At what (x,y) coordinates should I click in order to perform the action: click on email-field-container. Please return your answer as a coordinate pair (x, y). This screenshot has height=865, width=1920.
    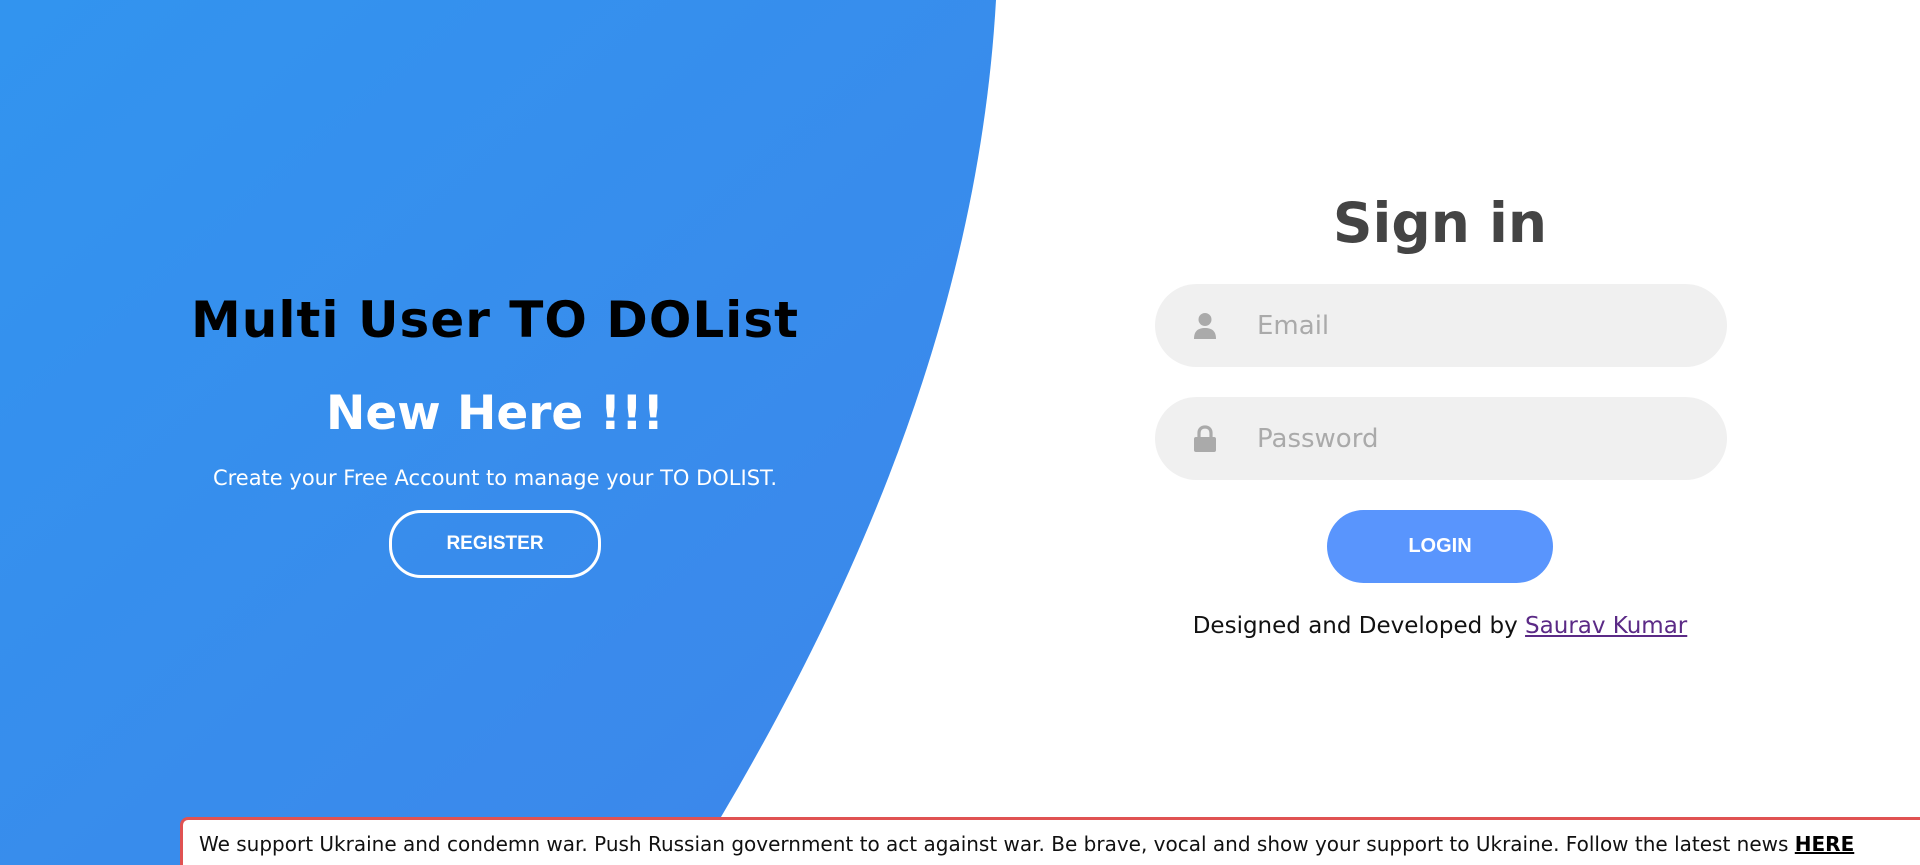
    Looking at the image, I should click on (1441, 325).